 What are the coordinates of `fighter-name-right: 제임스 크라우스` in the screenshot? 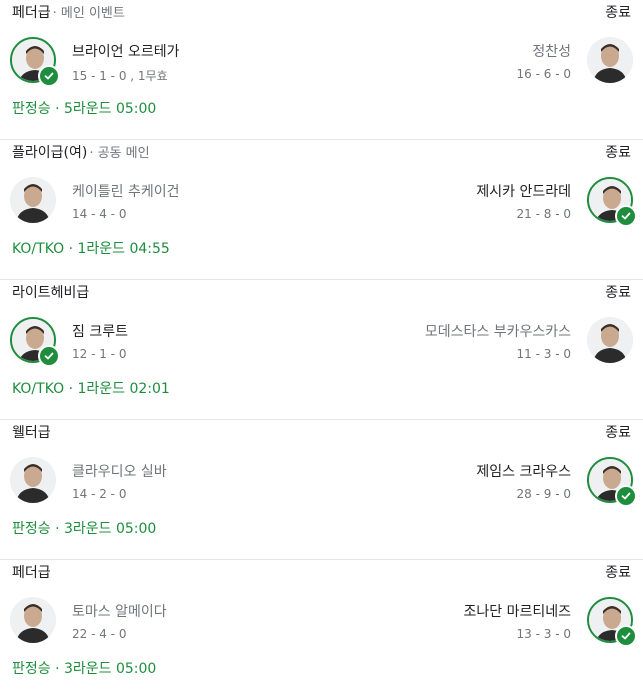 It's located at (523, 472).